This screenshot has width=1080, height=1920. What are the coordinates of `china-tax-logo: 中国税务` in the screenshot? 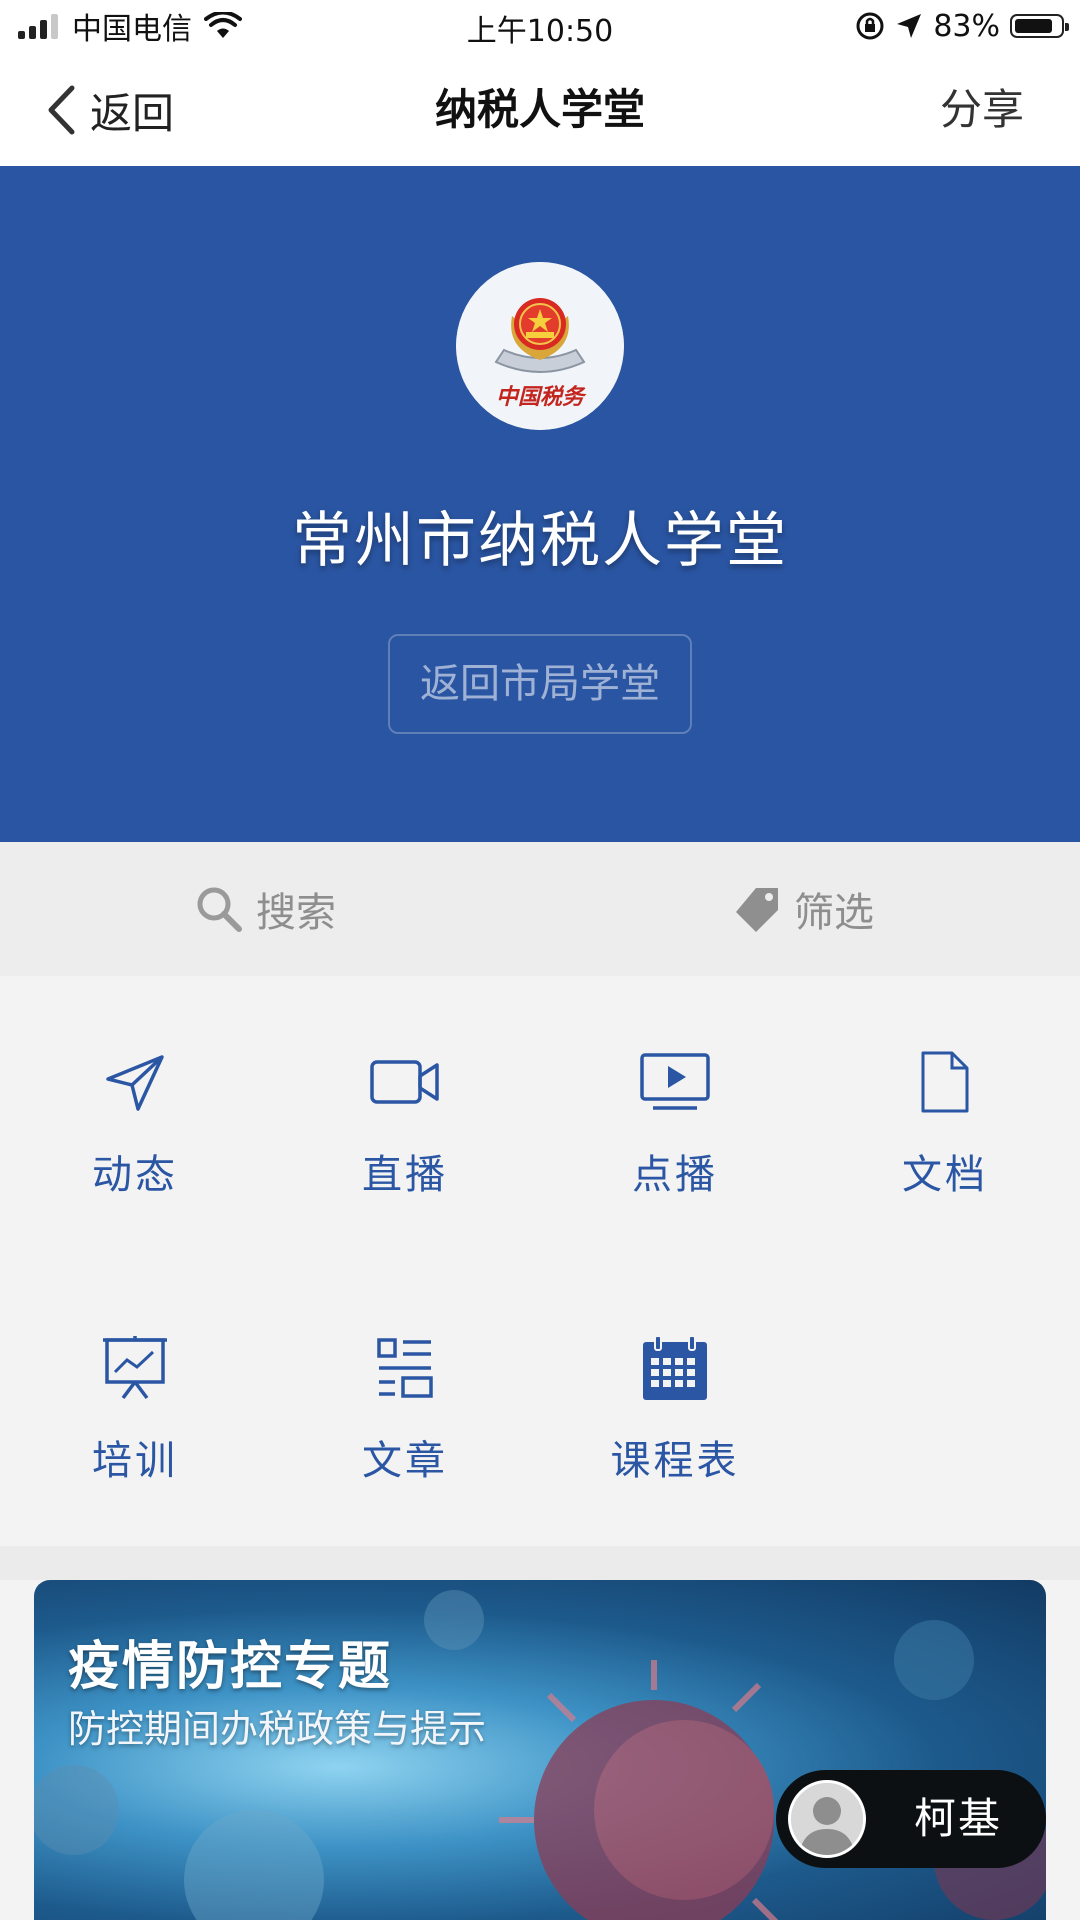 It's located at (540, 346).